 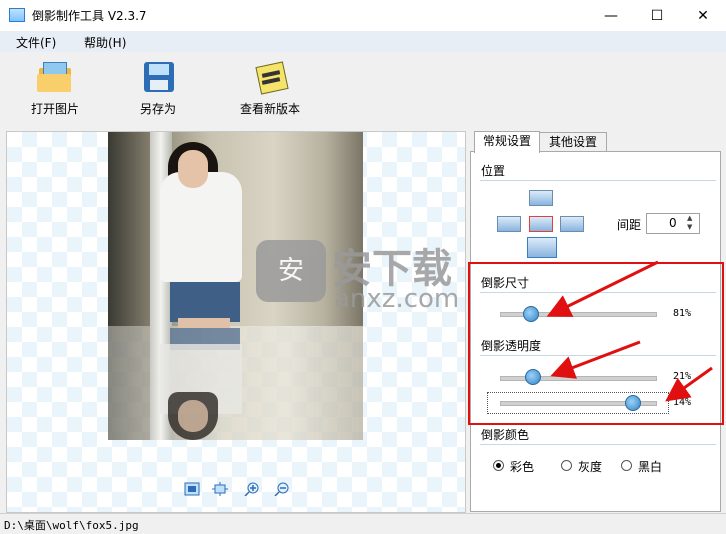 I want to click on tab-other-settings: 其他设置, so click(x=573, y=142).